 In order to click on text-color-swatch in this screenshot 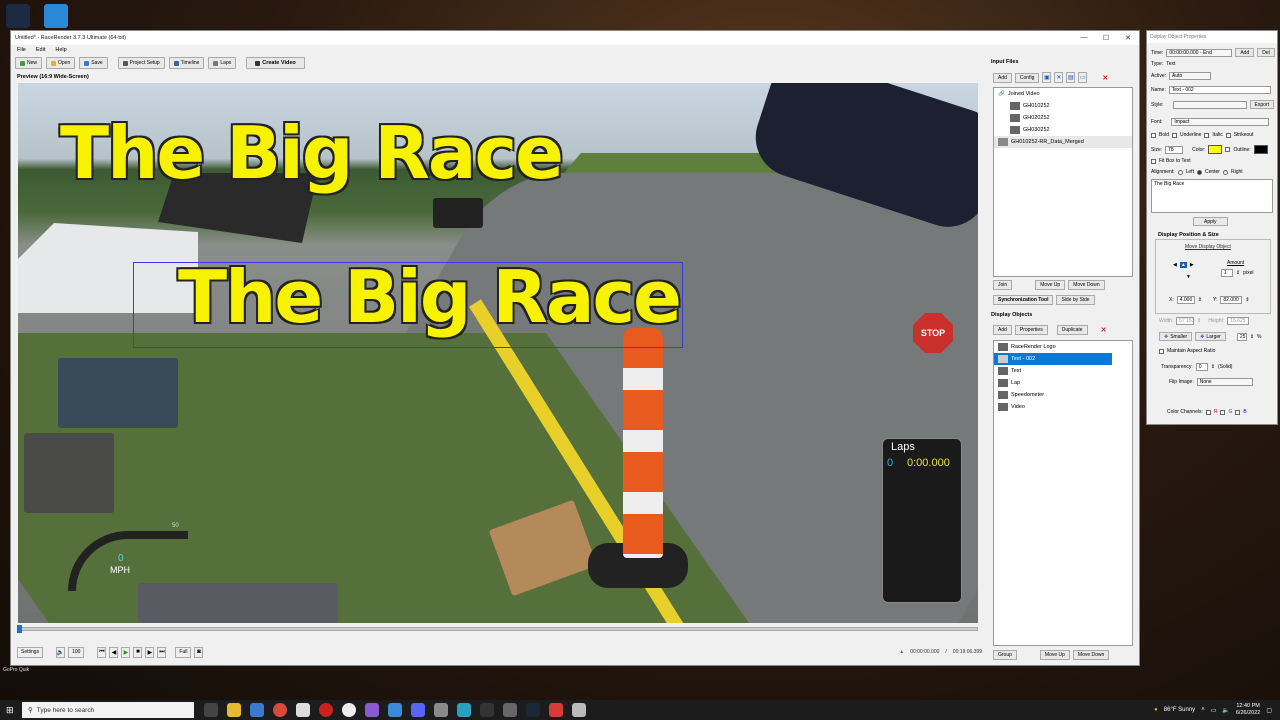, I will do `click(1215, 149)`.